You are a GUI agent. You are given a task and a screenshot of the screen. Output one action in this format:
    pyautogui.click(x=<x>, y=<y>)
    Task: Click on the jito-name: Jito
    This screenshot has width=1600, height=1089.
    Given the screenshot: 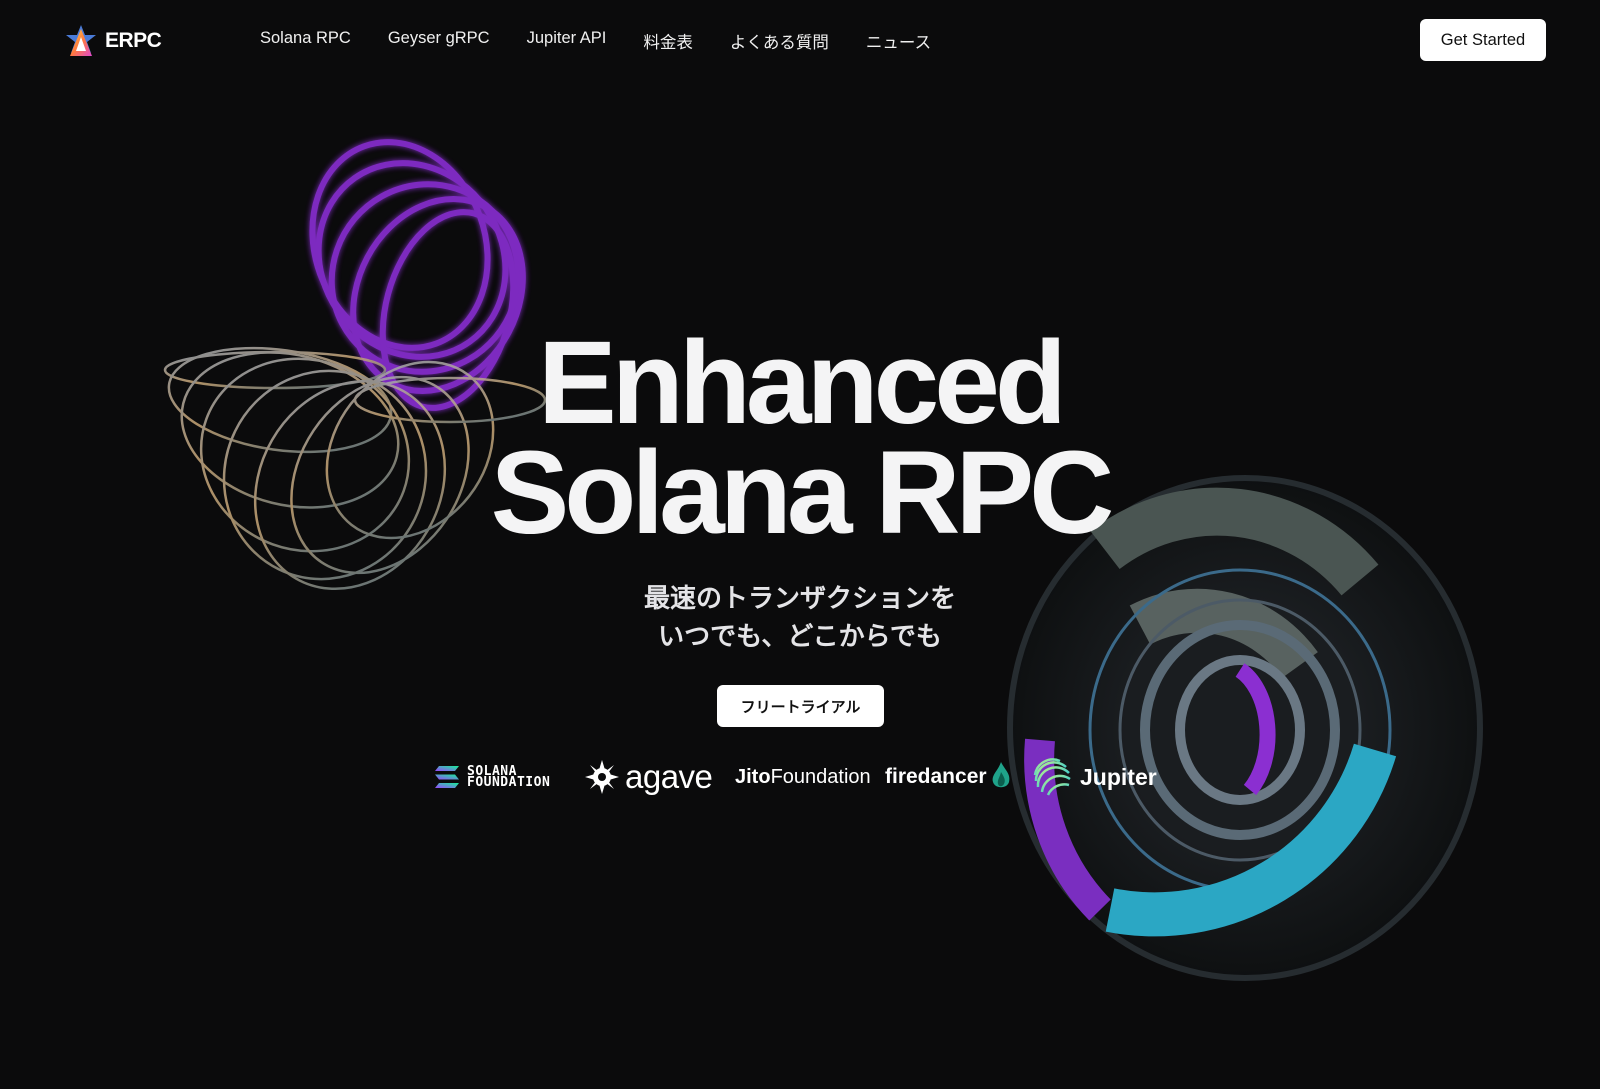 What is the action you would take?
    pyautogui.click(x=753, y=776)
    